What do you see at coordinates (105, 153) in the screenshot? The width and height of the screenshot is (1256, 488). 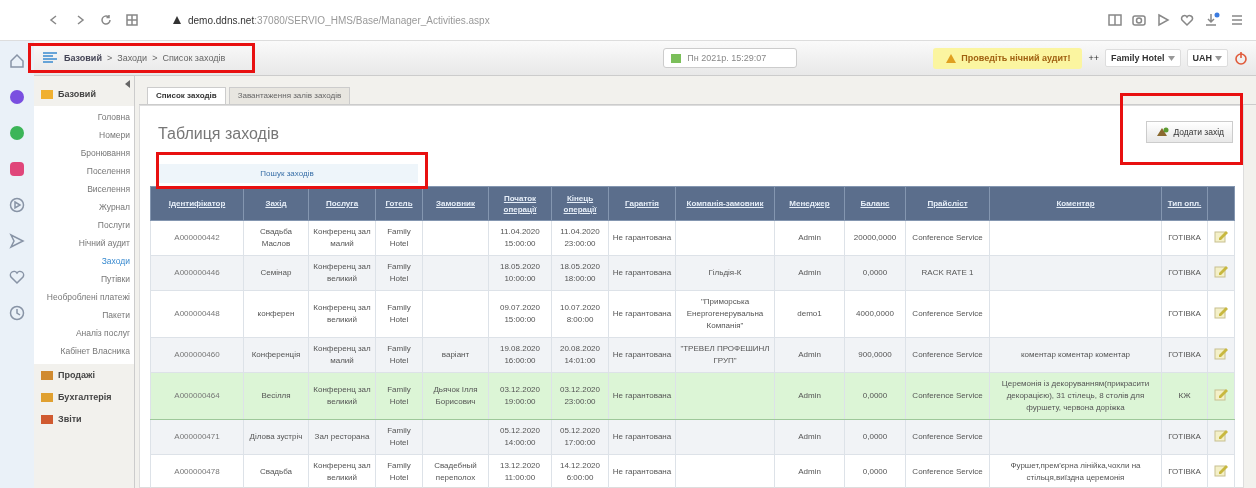 I see `sidebar-item: Бронювання` at bounding box center [105, 153].